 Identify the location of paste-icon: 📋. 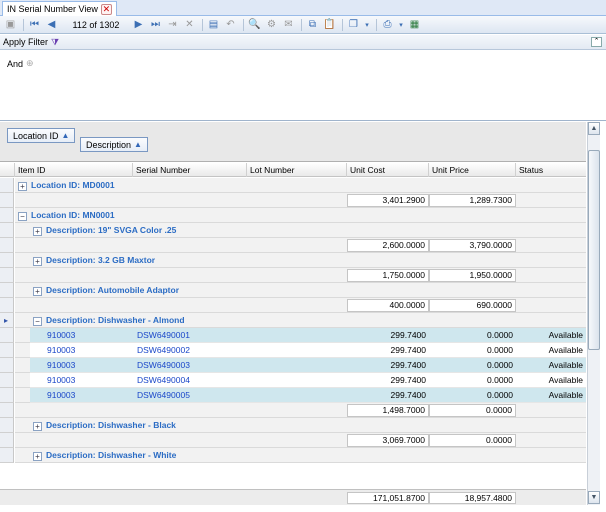
(329, 25).